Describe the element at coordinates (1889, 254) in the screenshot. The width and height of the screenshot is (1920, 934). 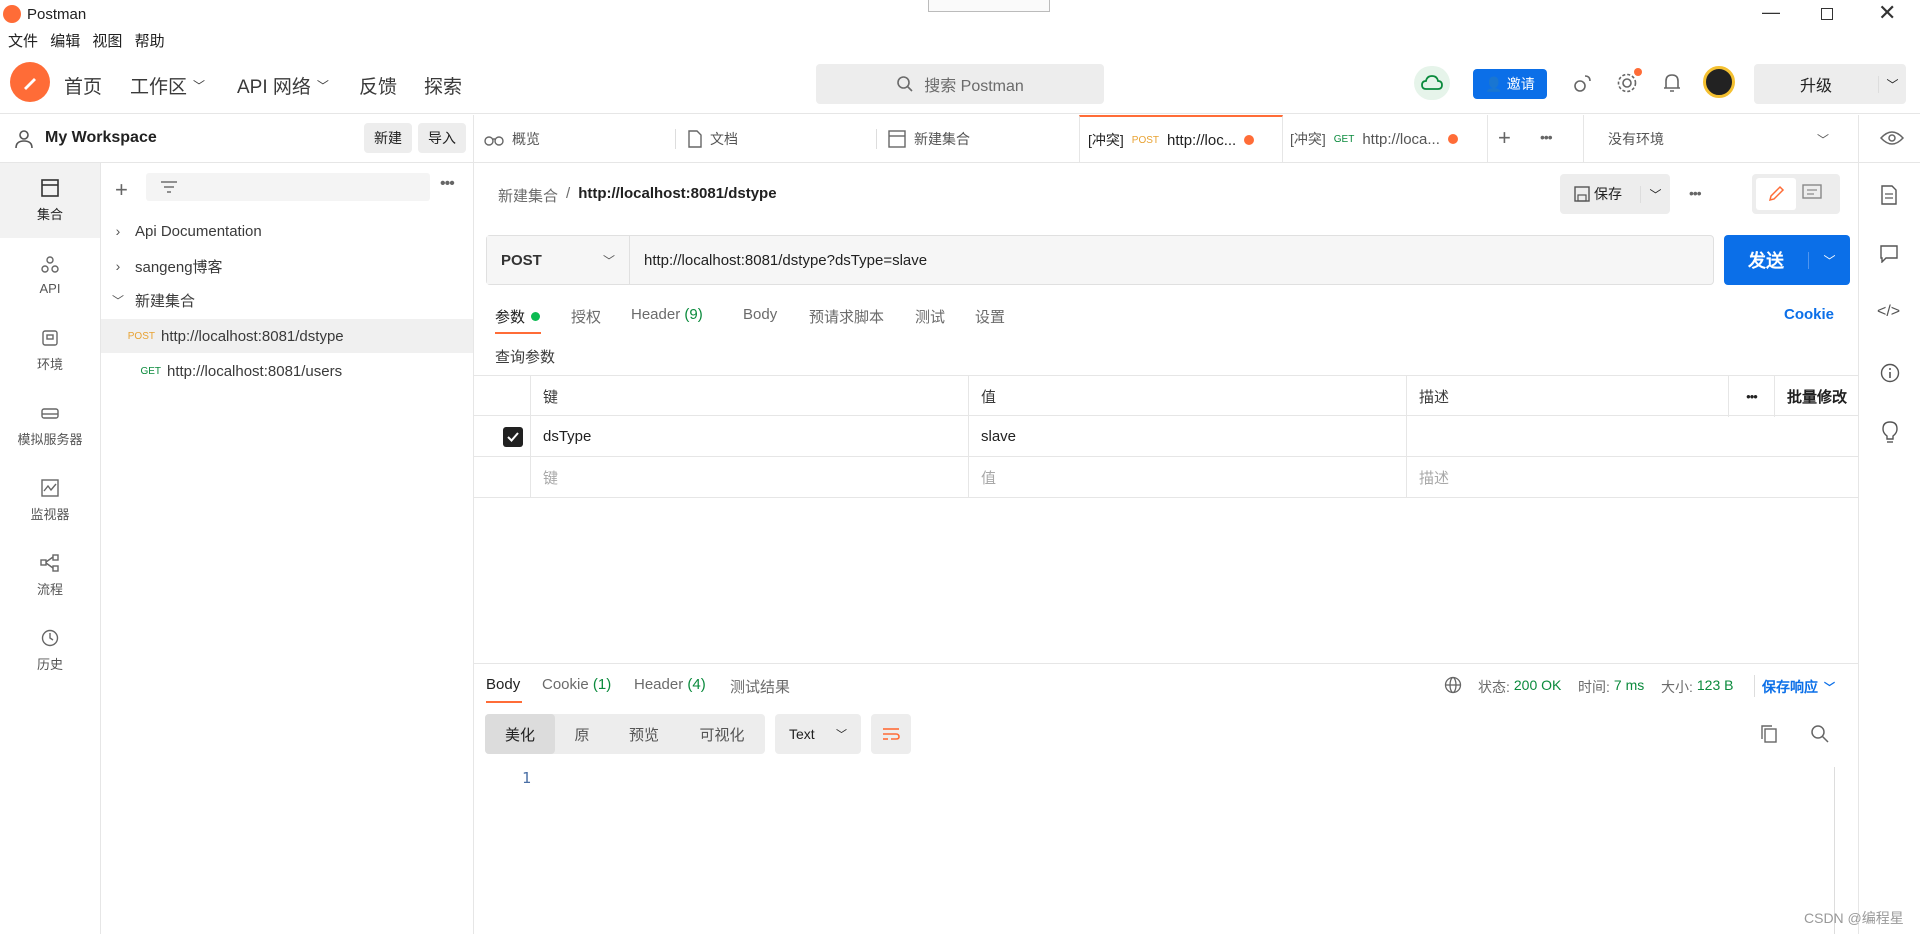
I see `comments-icon` at that location.